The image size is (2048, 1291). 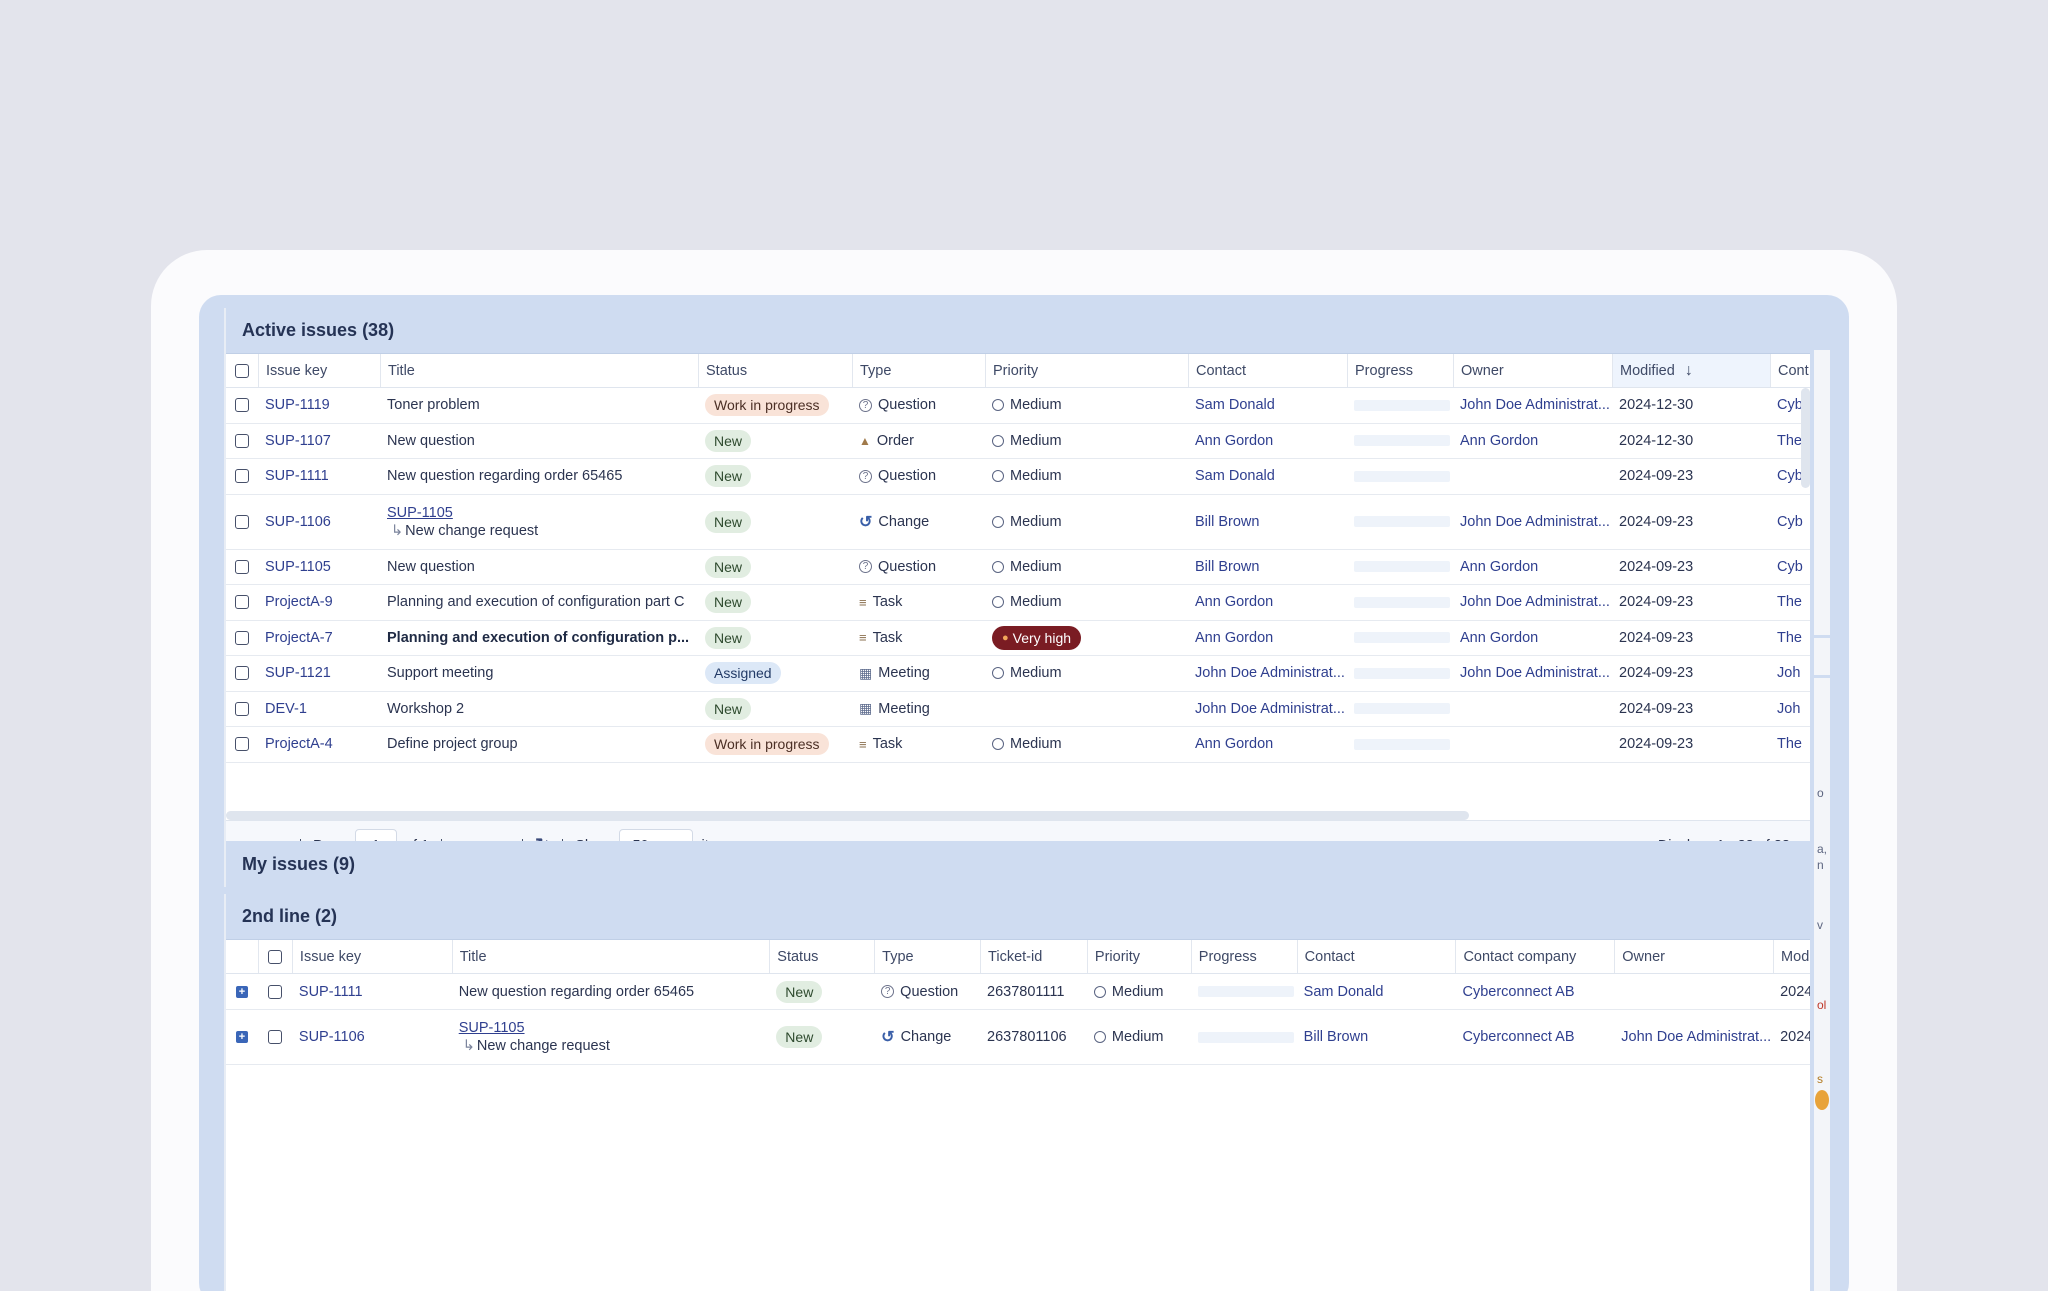 What do you see at coordinates (1018, 917) in the screenshot?
I see `panel-title: 2nd line (2)` at bounding box center [1018, 917].